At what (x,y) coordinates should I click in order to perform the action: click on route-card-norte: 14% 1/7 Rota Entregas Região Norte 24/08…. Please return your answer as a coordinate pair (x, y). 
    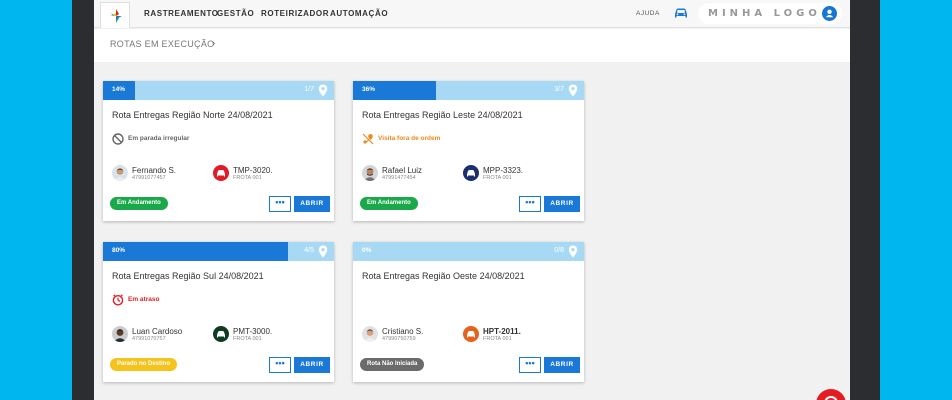
    Looking at the image, I should click on (218, 151).